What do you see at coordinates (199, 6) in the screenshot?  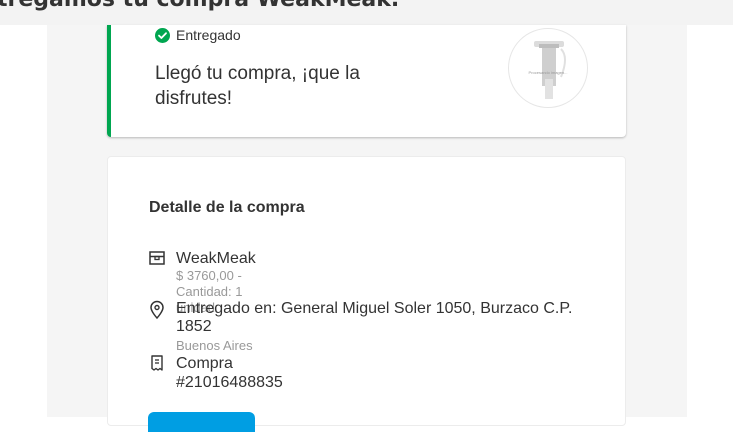 I see `email-subject-title: tregamos tu compra WeakMeak.` at bounding box center [199, 6].